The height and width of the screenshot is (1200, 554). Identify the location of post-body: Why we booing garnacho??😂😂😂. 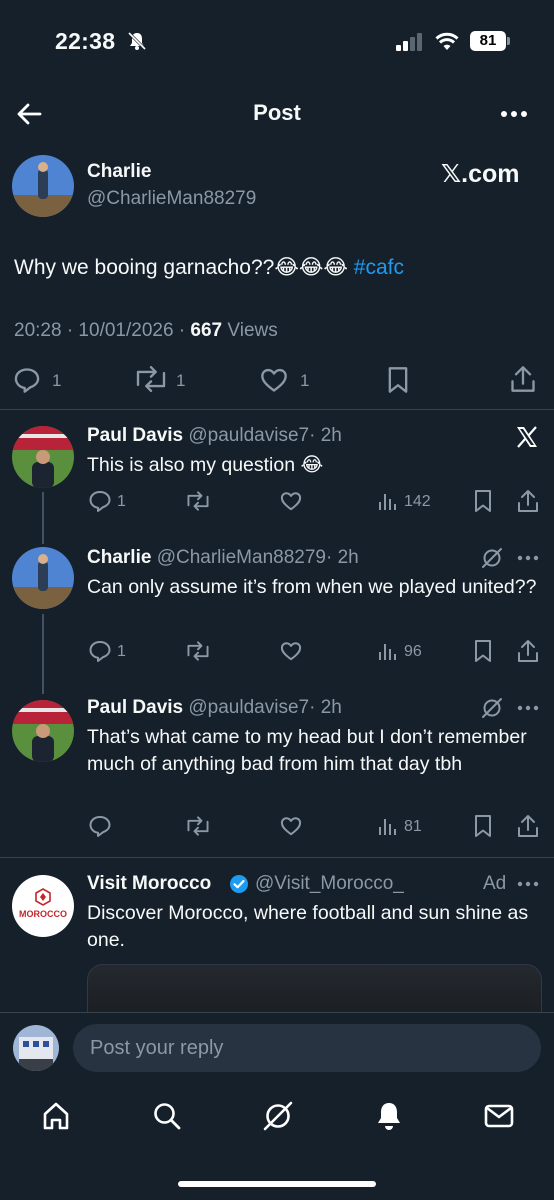
(181, 267).